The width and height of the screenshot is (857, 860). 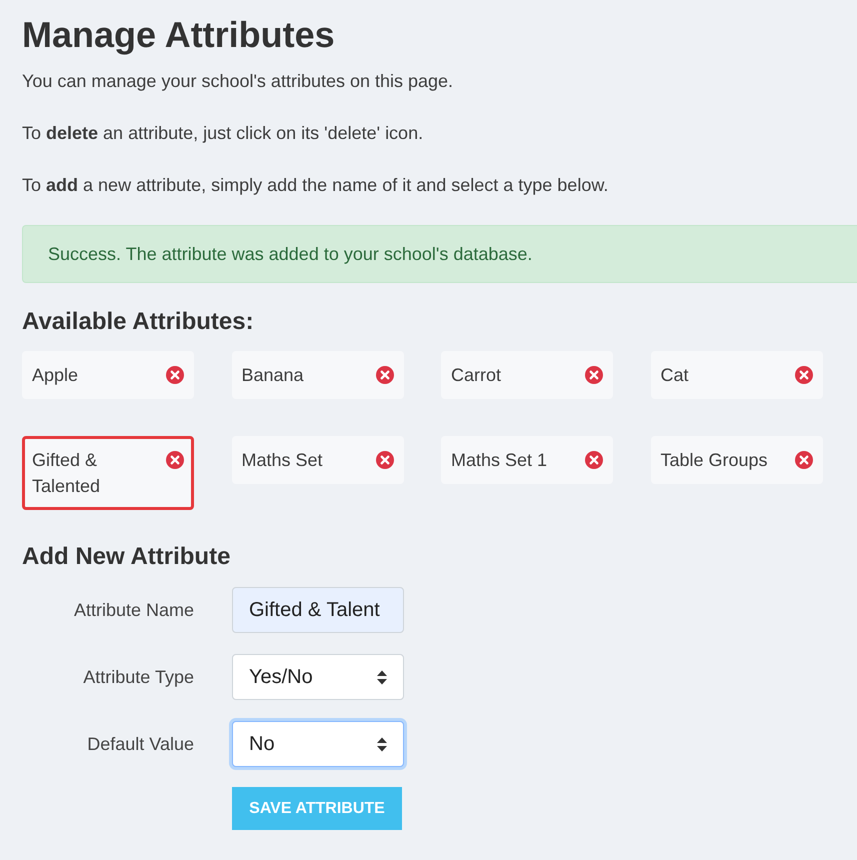 What do you see at coordinates (675, 375) in the screenshot?
I see `attribute-name: Cat` at bounding box center [675, 375].